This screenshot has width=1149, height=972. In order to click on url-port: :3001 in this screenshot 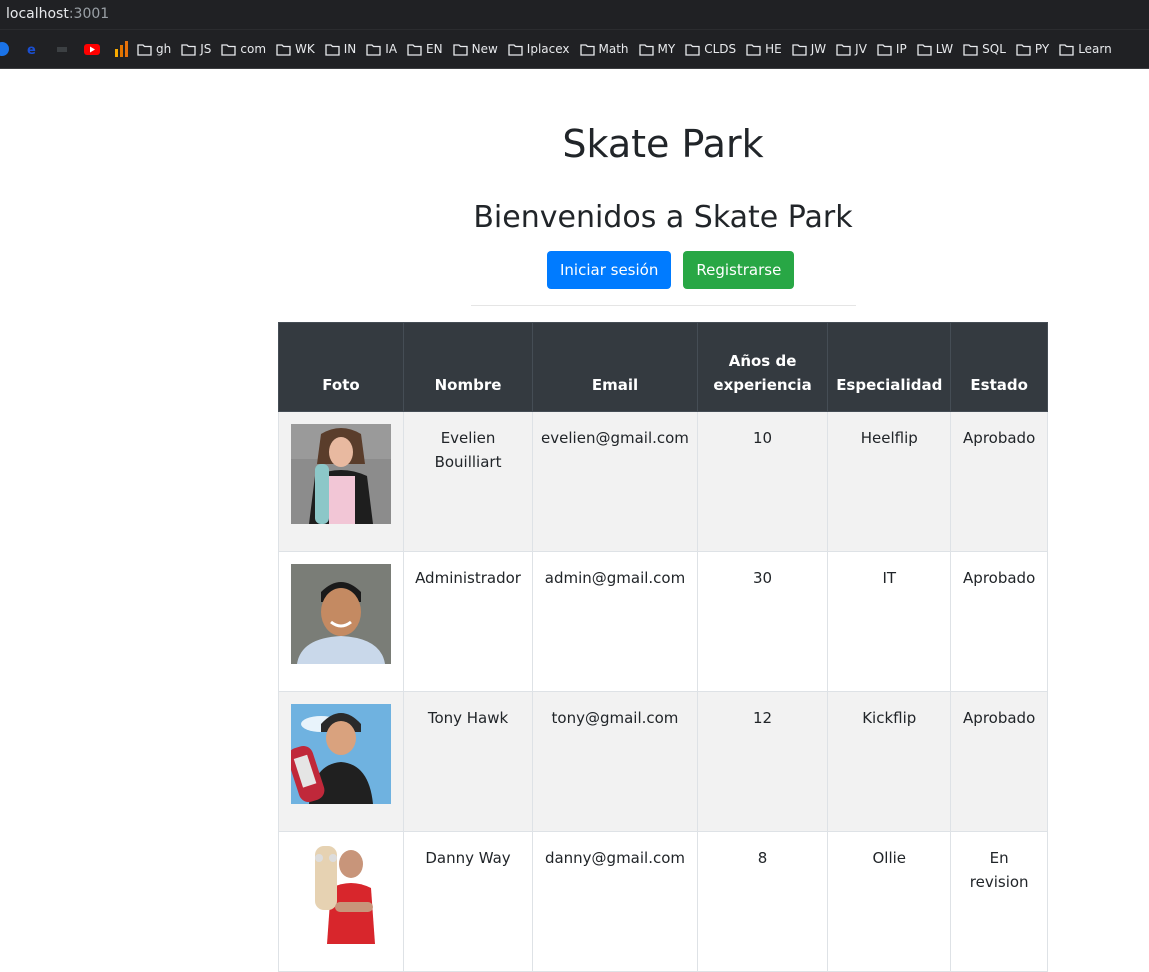, I will do `click(89, 14)`.